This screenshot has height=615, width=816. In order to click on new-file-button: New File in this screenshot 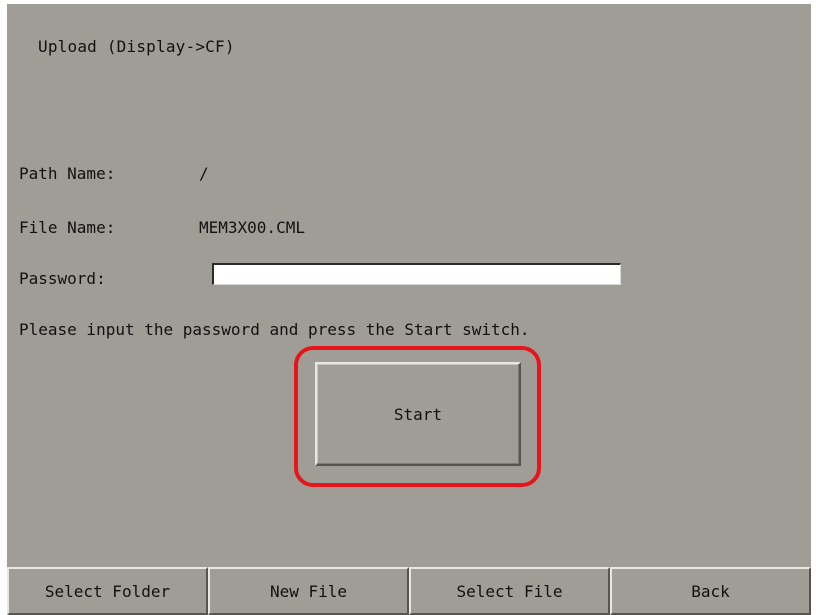, I will do `click(308, 591)`.